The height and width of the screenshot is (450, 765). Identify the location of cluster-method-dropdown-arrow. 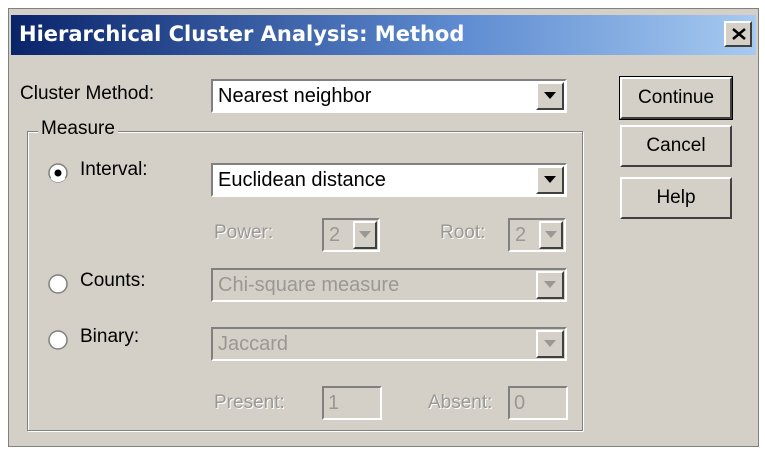
(550, 96).